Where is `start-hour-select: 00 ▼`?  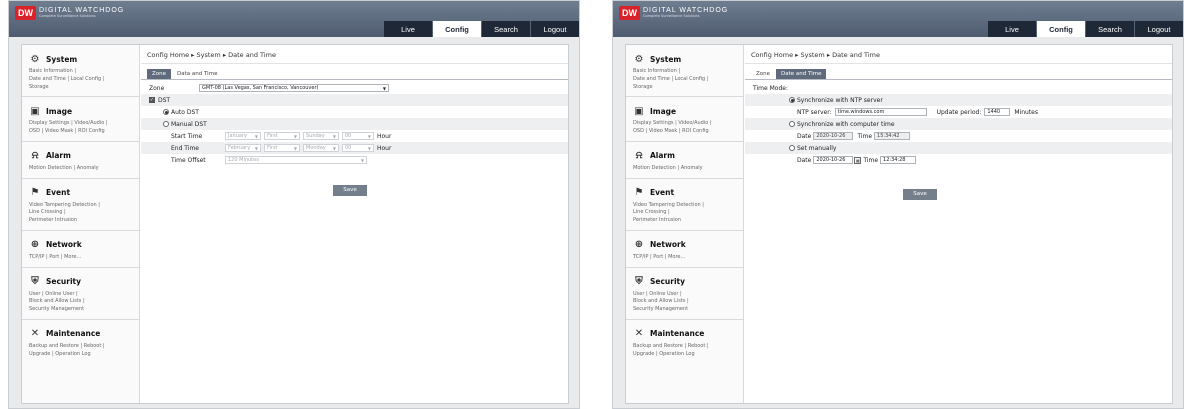
start-hour-select: 00 ▼ is located at coordinates (358, 136).